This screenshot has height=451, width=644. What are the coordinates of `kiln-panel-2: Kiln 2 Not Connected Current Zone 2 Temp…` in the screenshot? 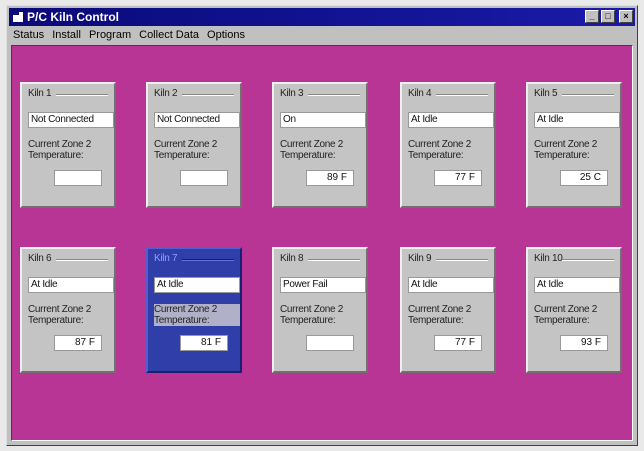 It's located at (194, 145).